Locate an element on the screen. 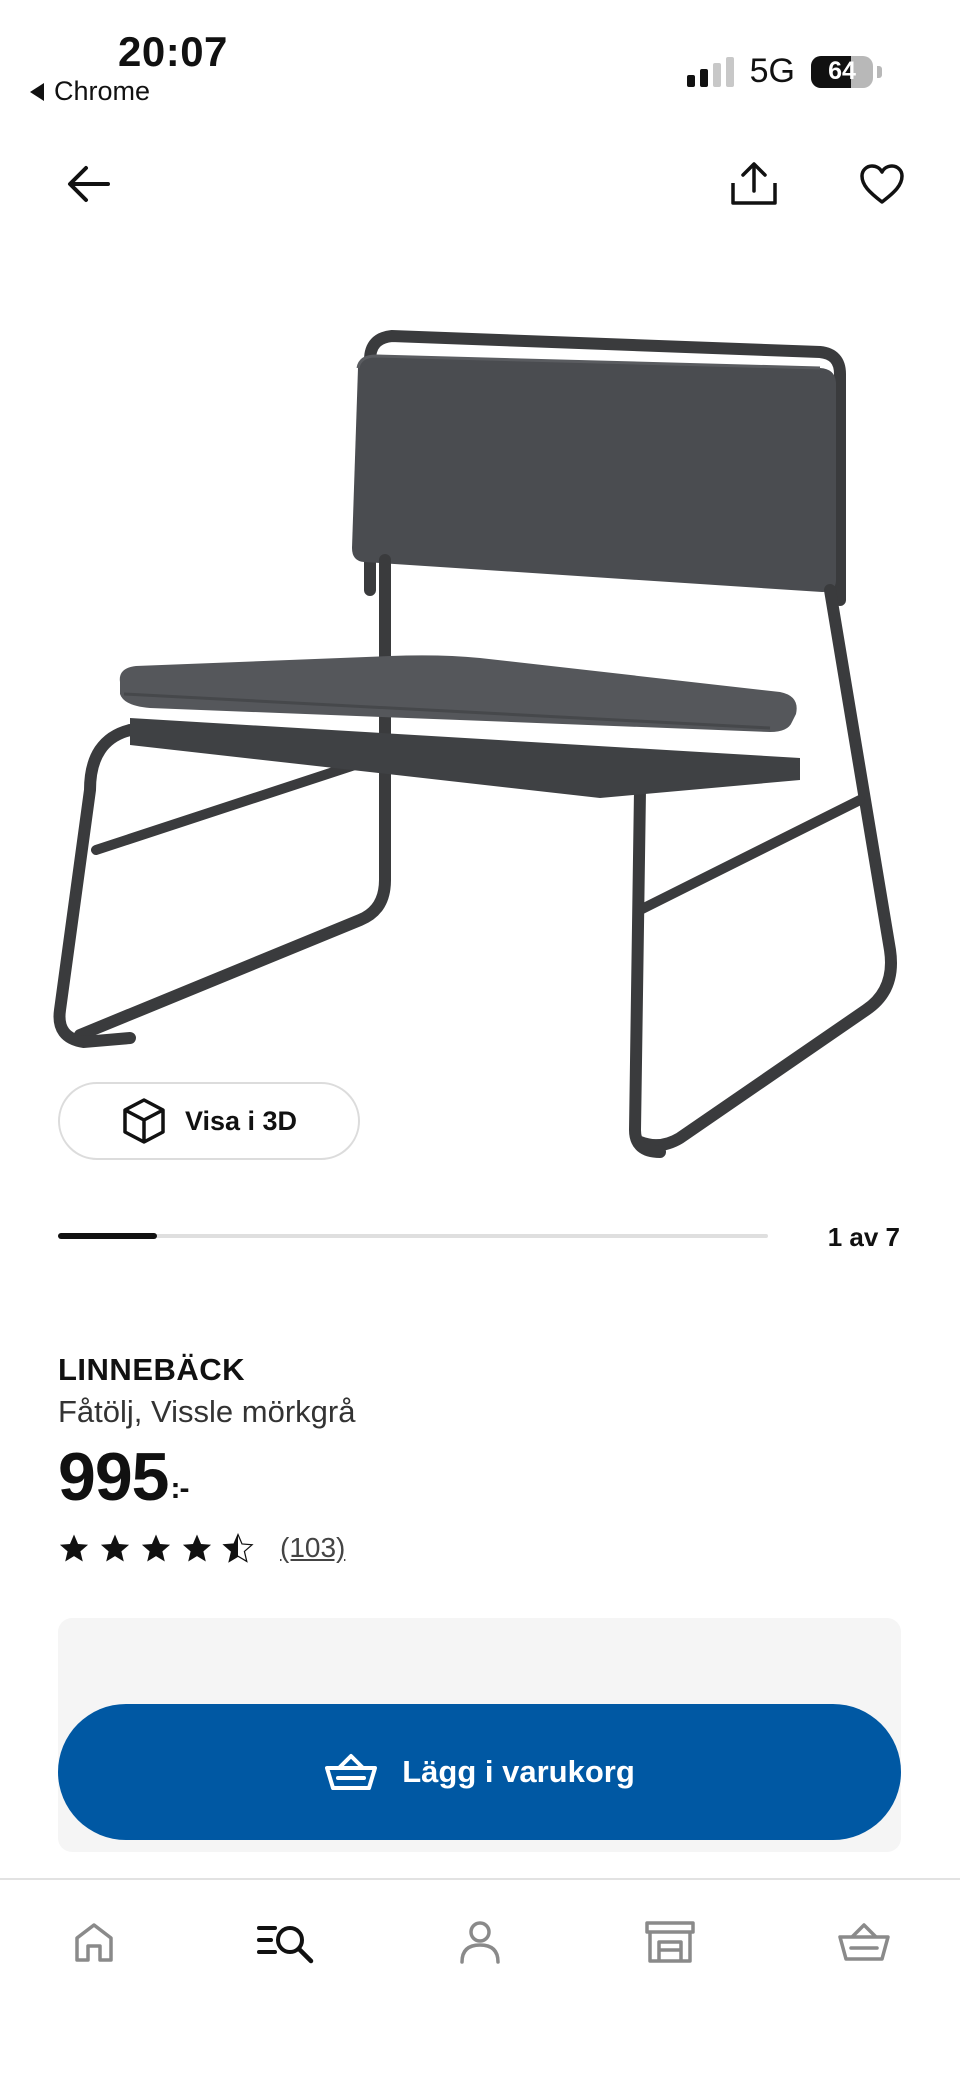  view-3d-label: Visa i 3D is located at coordinates (241, 1120).